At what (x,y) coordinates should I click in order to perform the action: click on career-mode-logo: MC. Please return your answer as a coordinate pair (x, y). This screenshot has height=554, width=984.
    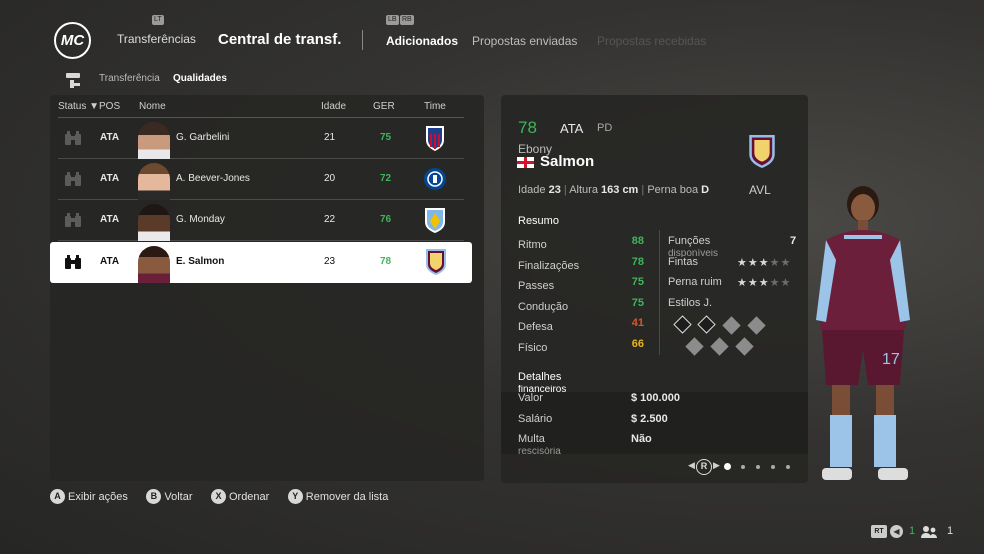
    Looking at the image, I should click on (72, 40).